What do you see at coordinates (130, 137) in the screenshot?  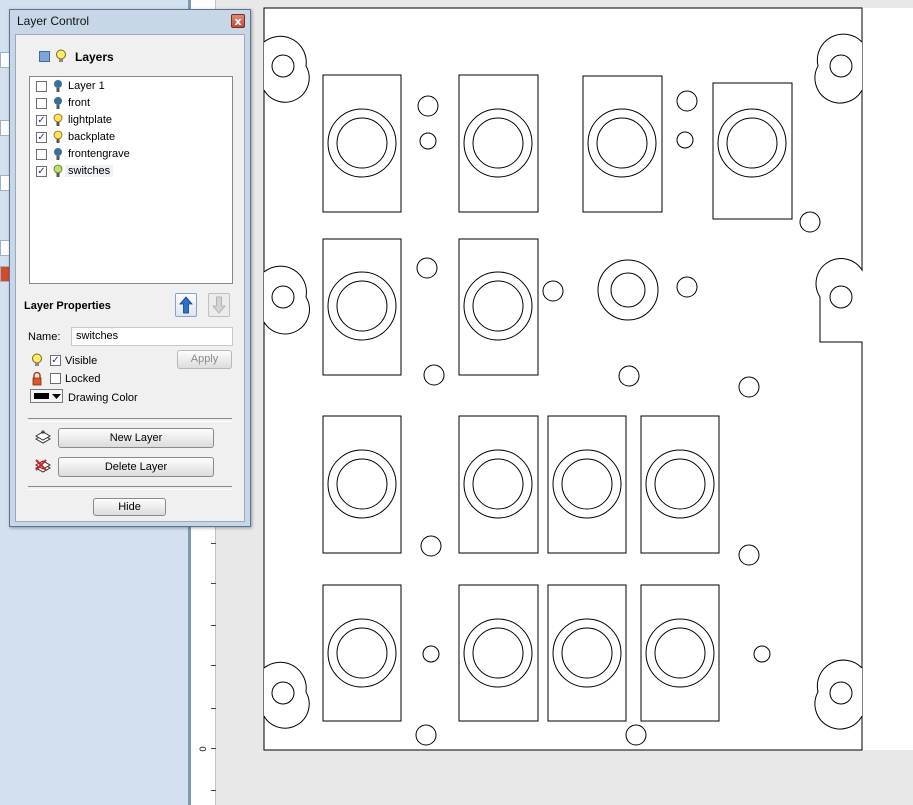 I see `layer-row-backplate: ✓ backplate` at bounding box center [130, 137].